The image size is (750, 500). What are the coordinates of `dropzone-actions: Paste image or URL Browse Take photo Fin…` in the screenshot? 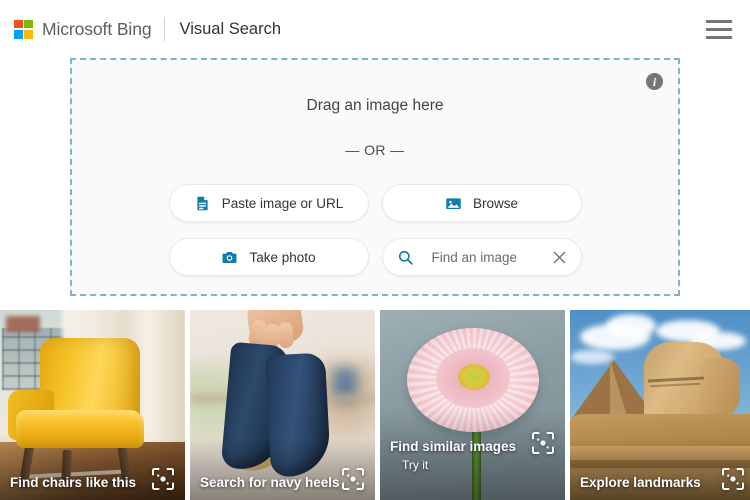 It's located at (375, 230).